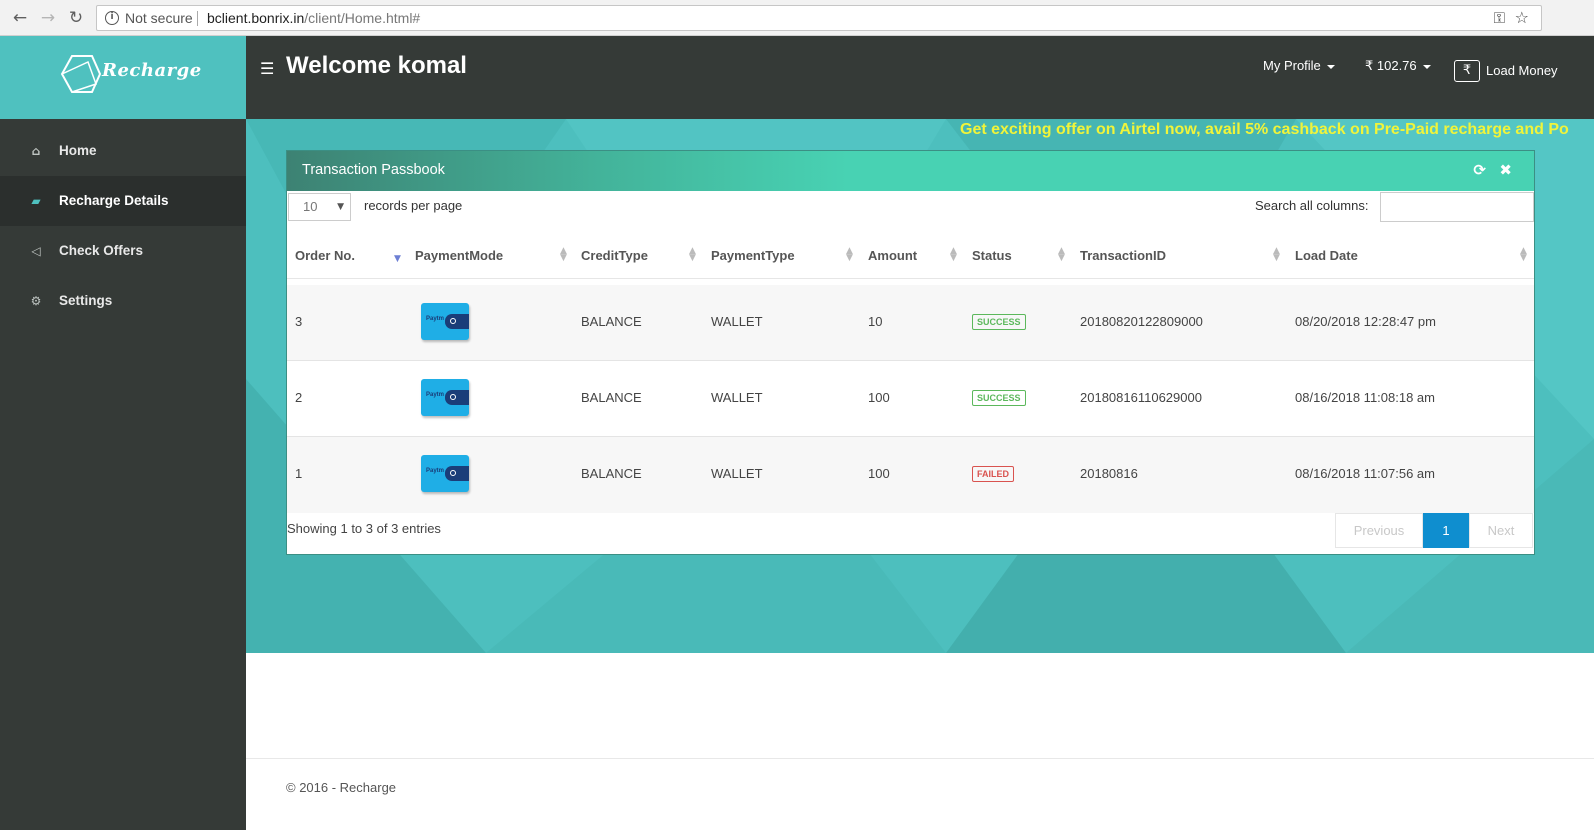 Image resolution: width=1594 pixels, height=830 pixels. I want to click on cell-order-no: 1, so click(299, 473).